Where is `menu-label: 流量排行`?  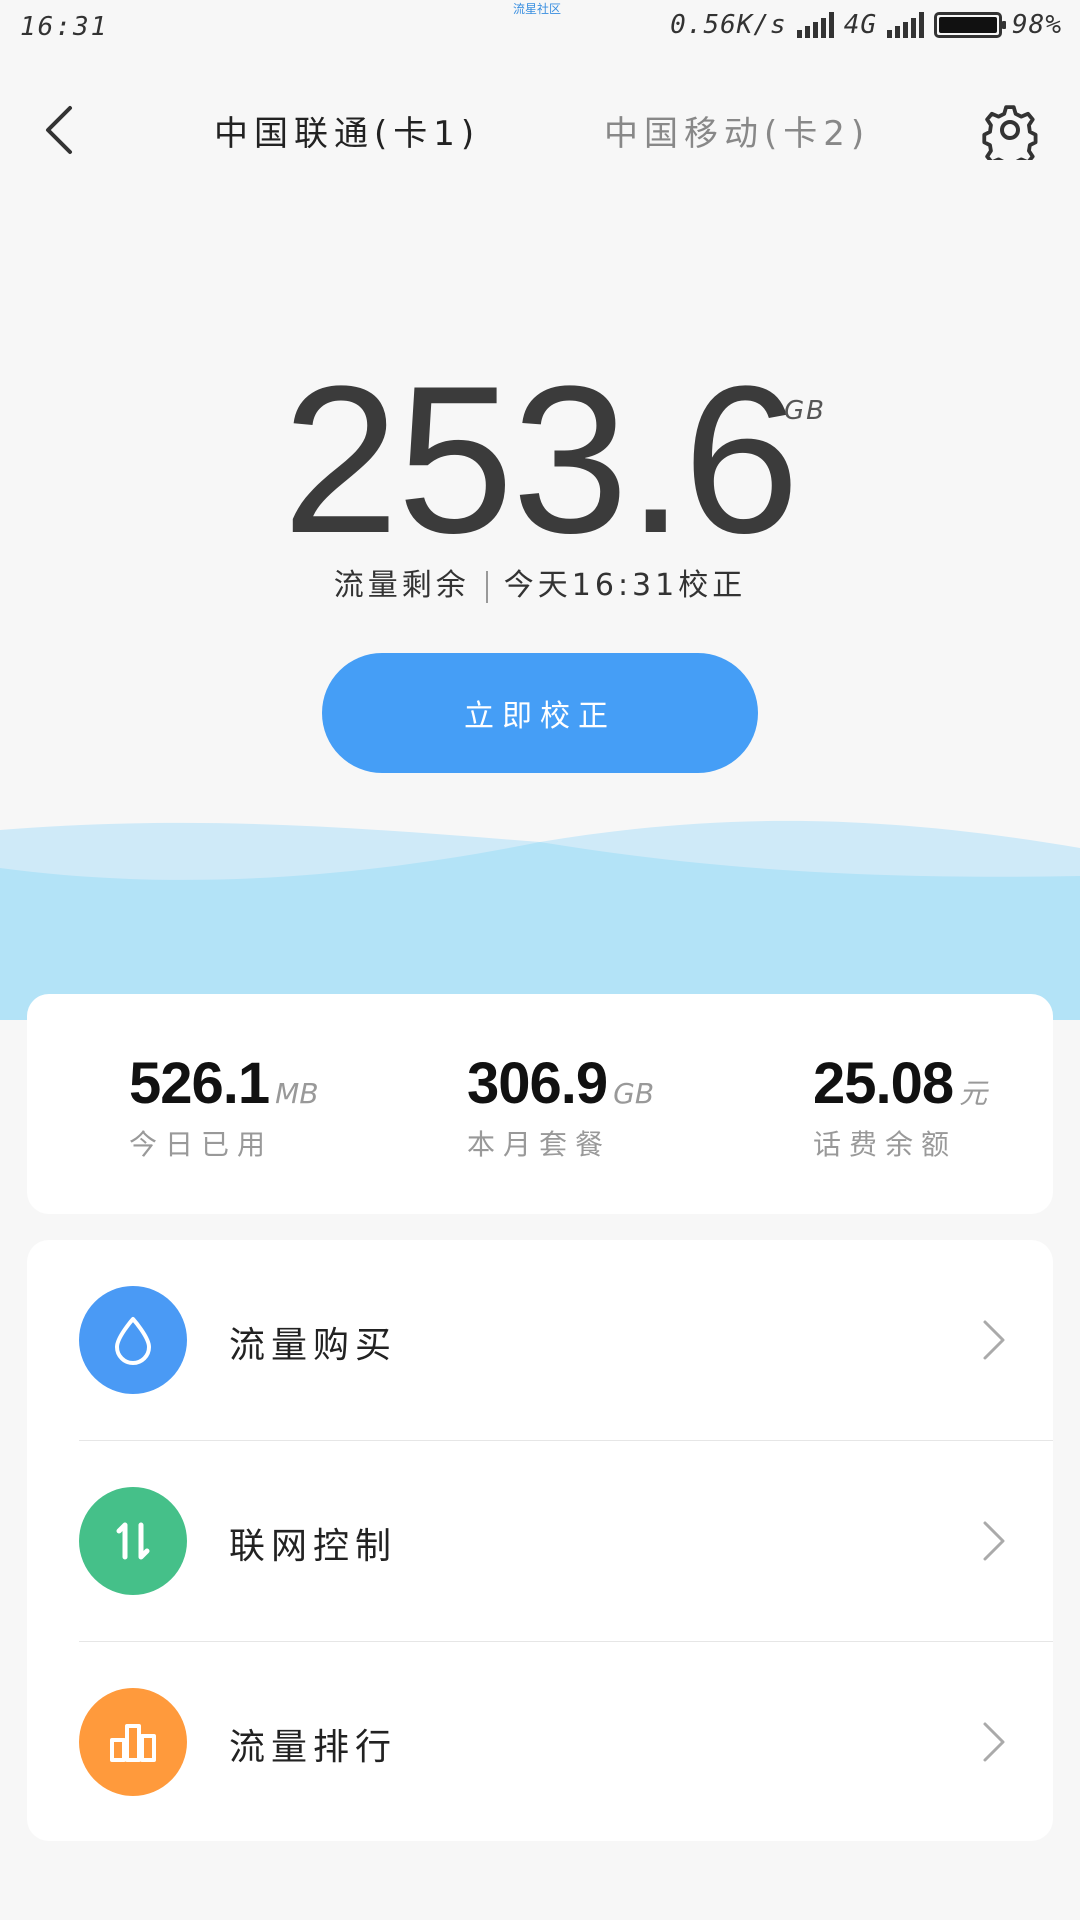 menu-label: 流量排行 is located at coordinates (313, 1747).